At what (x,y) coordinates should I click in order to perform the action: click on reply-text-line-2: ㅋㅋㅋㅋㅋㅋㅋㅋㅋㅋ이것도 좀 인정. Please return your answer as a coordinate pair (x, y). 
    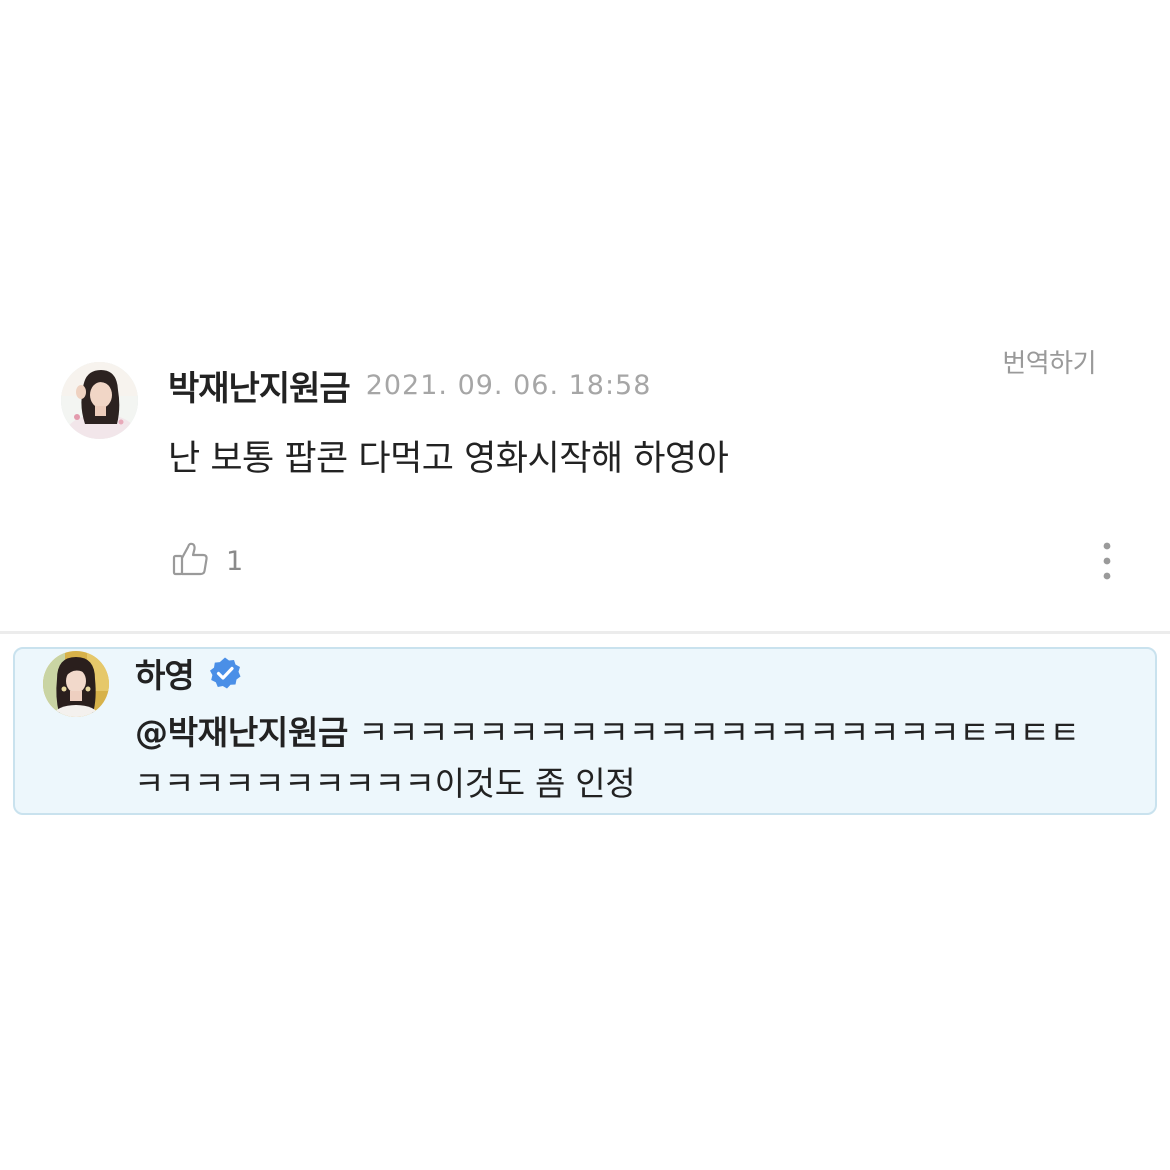
    Looking at the image, I should click on (385, 783).